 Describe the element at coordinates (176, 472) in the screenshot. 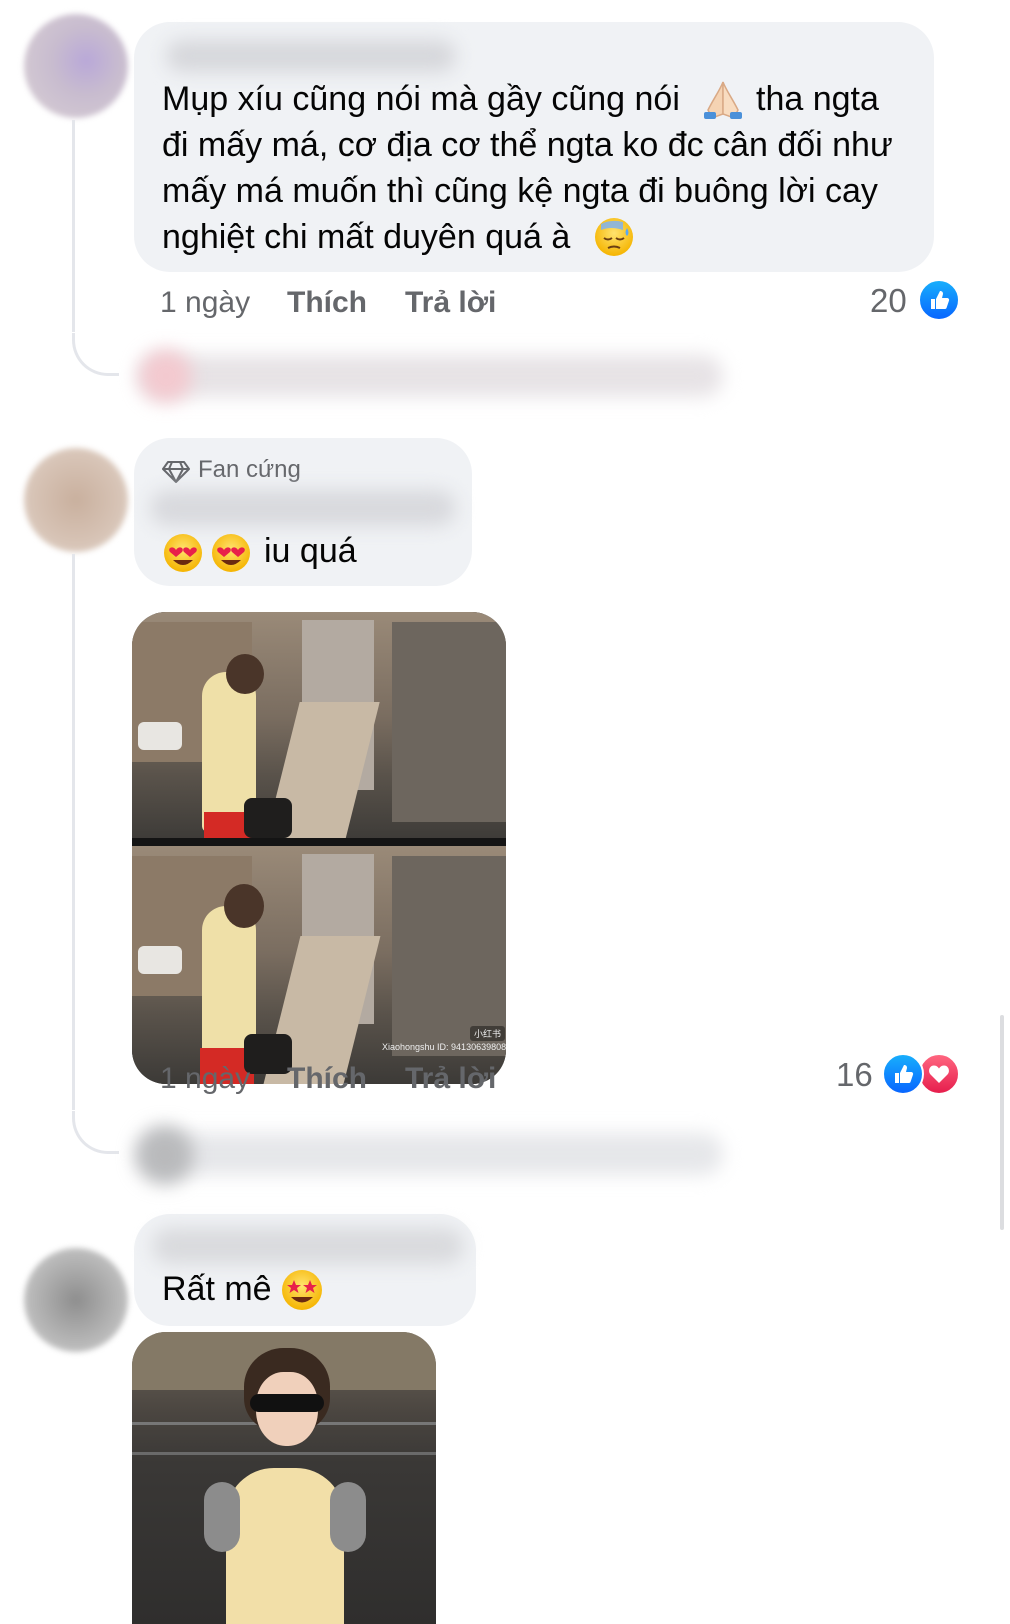

I see `diamond-icon` at that location.